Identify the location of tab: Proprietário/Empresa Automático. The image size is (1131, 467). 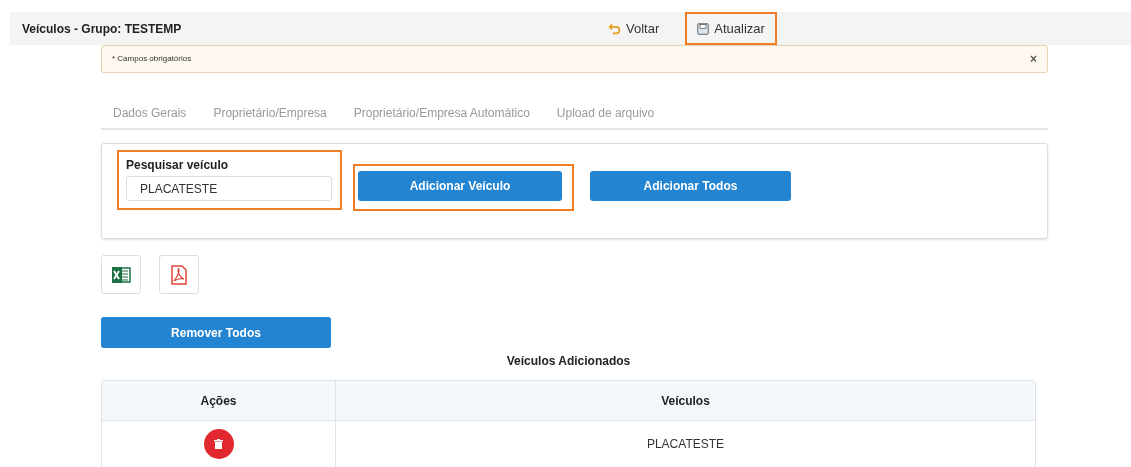
(441, 113).